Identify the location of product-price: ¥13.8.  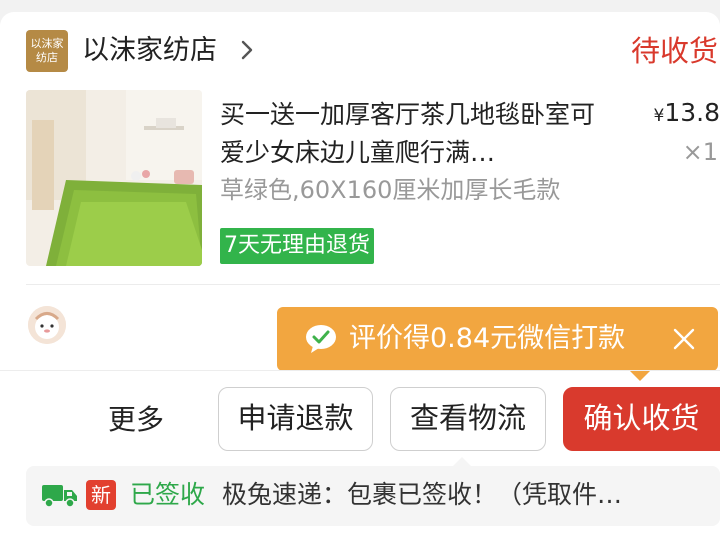
(687, 114).